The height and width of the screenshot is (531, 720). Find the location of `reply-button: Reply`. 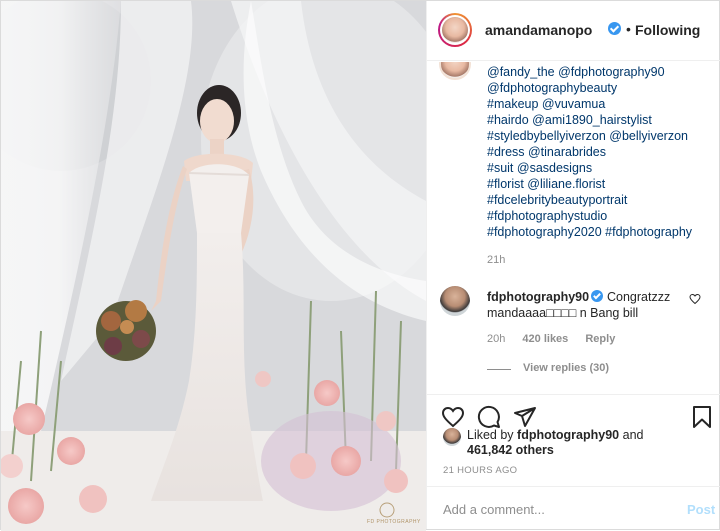

reply-button: Reply is located at coordinates (600, 339).